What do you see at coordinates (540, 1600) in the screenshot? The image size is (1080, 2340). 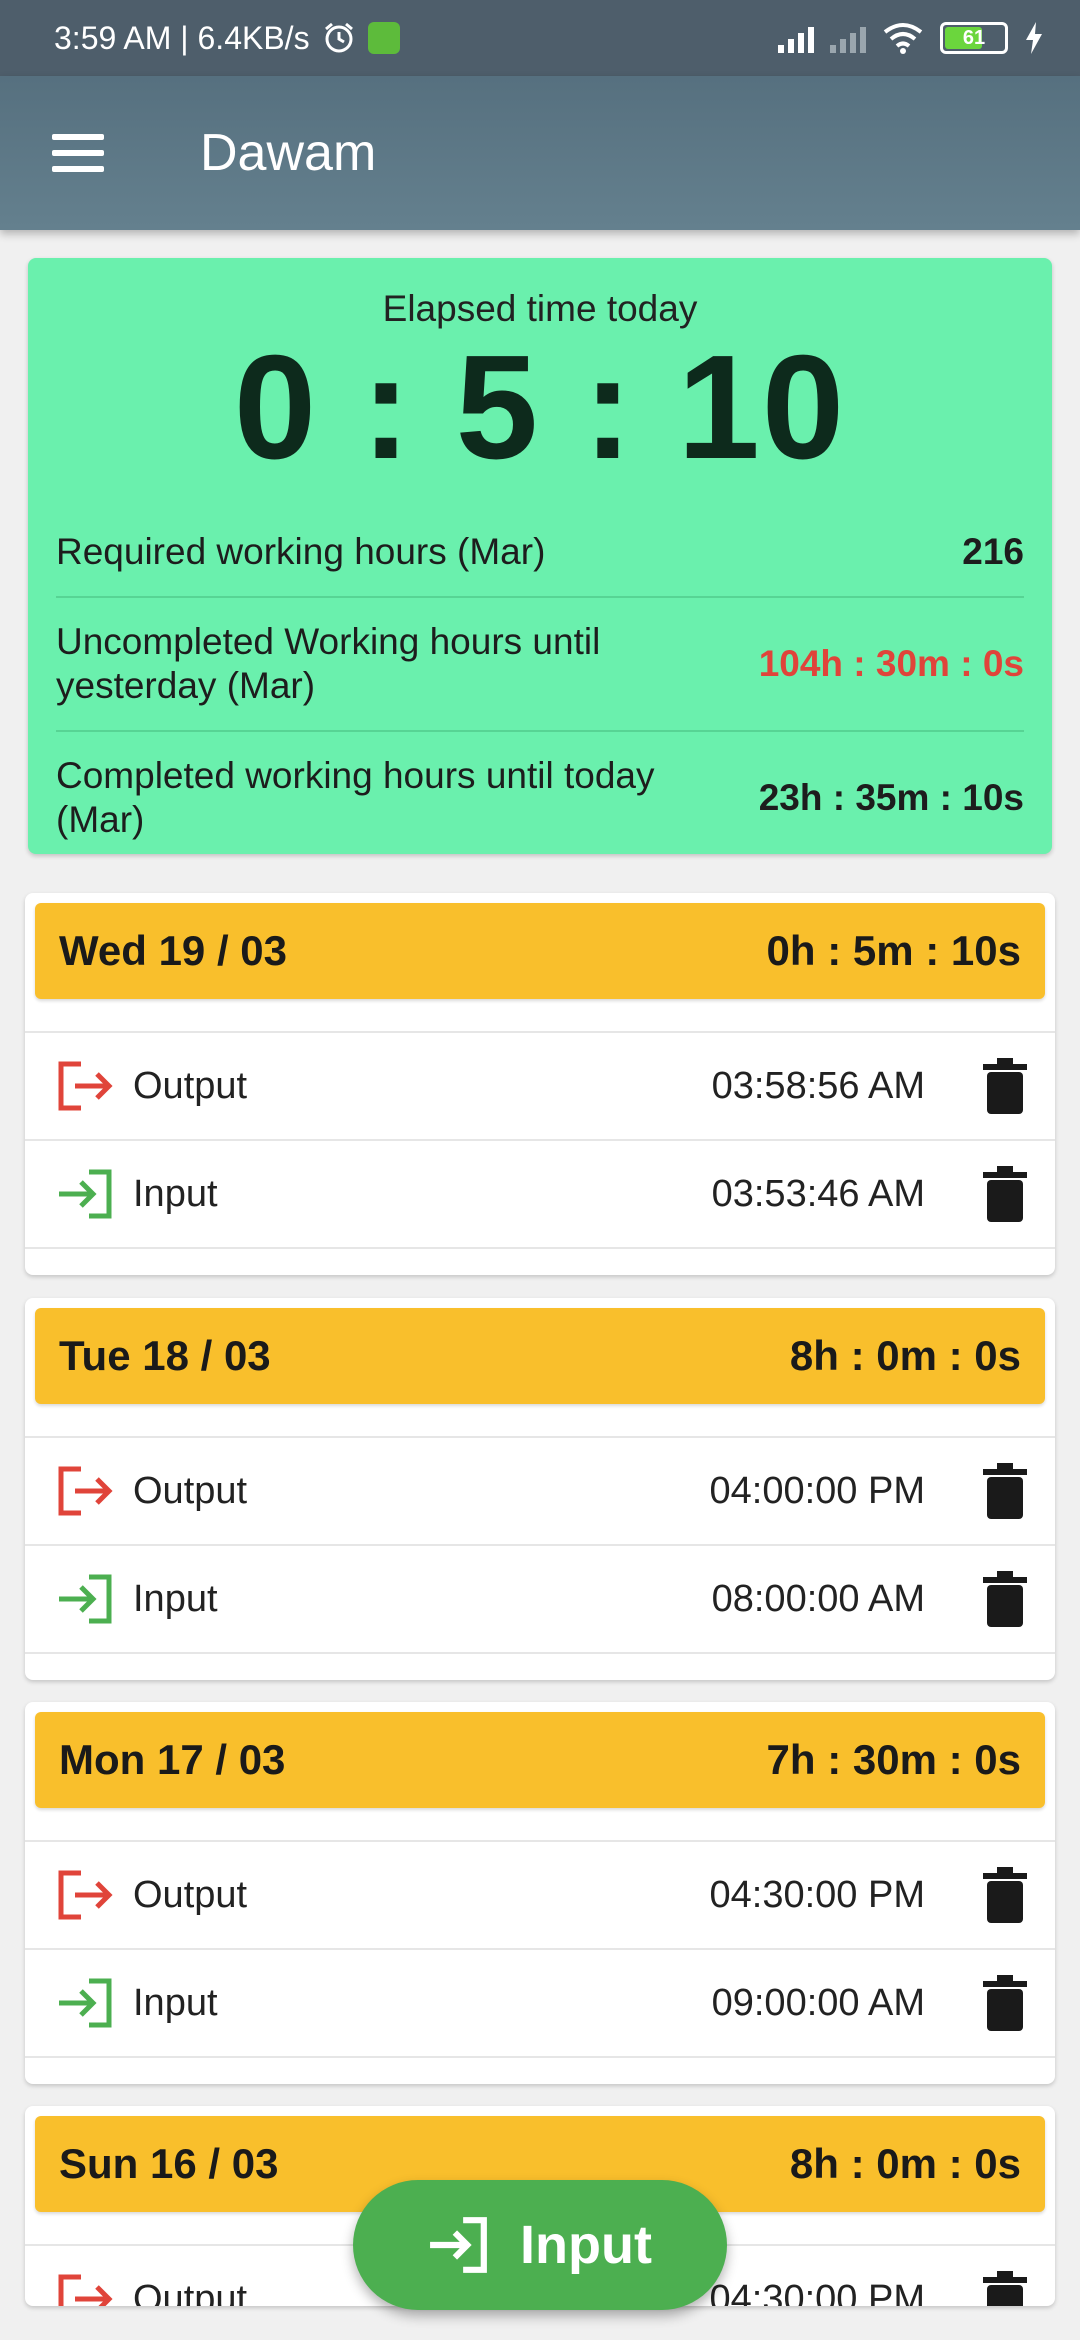 I see `entry-row: Input 08:00:00 AM` at bounding box center [540, 1600].